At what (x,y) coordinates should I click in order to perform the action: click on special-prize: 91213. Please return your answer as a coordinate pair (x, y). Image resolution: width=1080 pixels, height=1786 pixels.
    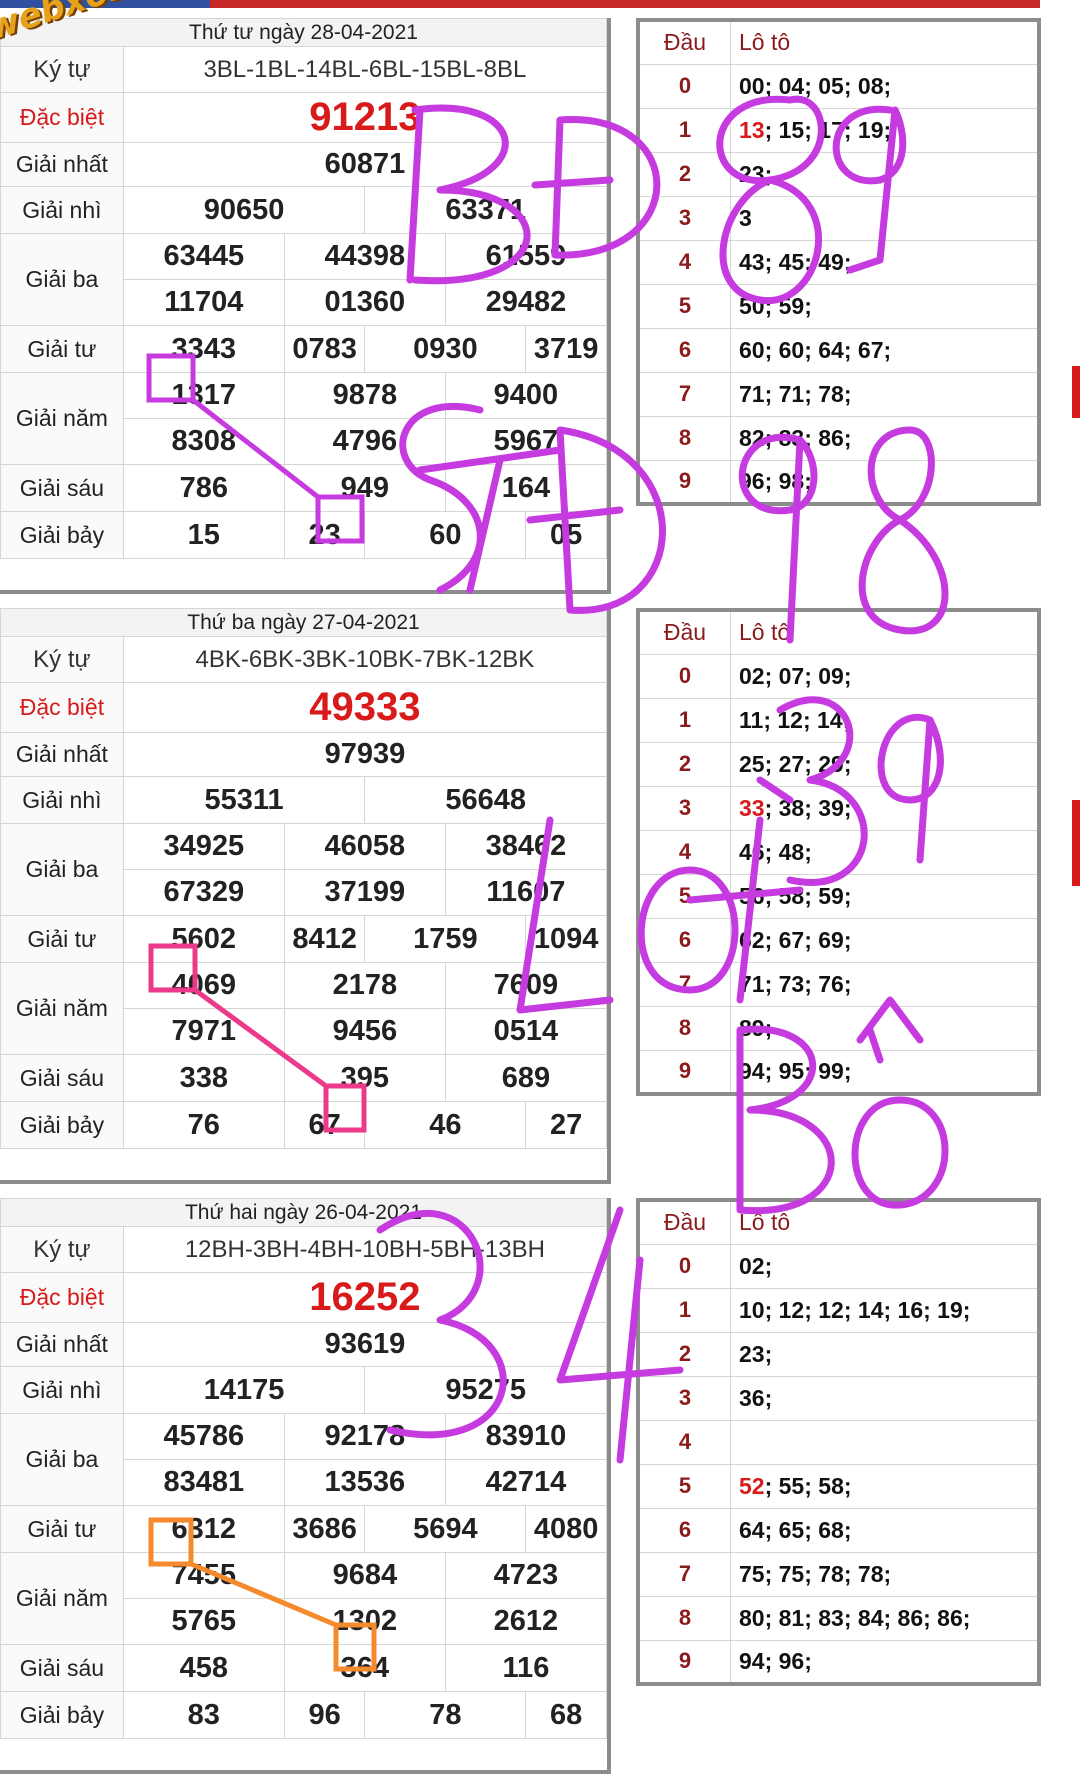
    Looking at the image, I should click on (365, 117).